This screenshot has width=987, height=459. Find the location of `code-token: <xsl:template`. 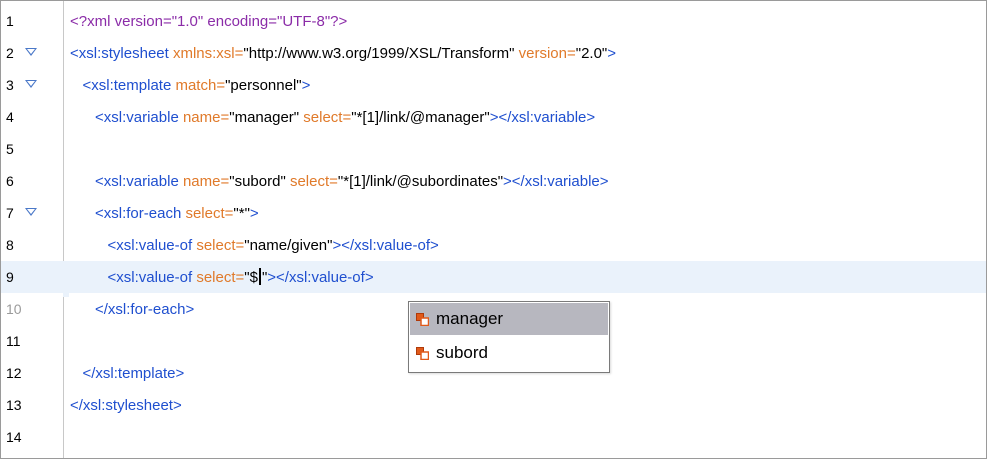

code-token: <xsl:template is located at coordinates (123, 85).